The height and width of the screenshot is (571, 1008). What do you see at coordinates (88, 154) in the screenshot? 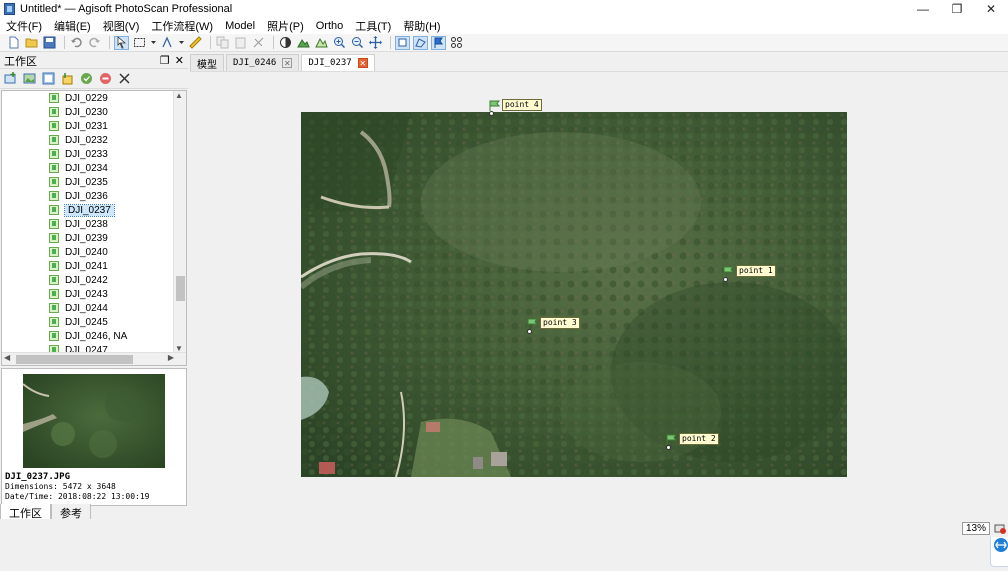
I see `list-item: DJI_0233` at bounding box center [88, 154].